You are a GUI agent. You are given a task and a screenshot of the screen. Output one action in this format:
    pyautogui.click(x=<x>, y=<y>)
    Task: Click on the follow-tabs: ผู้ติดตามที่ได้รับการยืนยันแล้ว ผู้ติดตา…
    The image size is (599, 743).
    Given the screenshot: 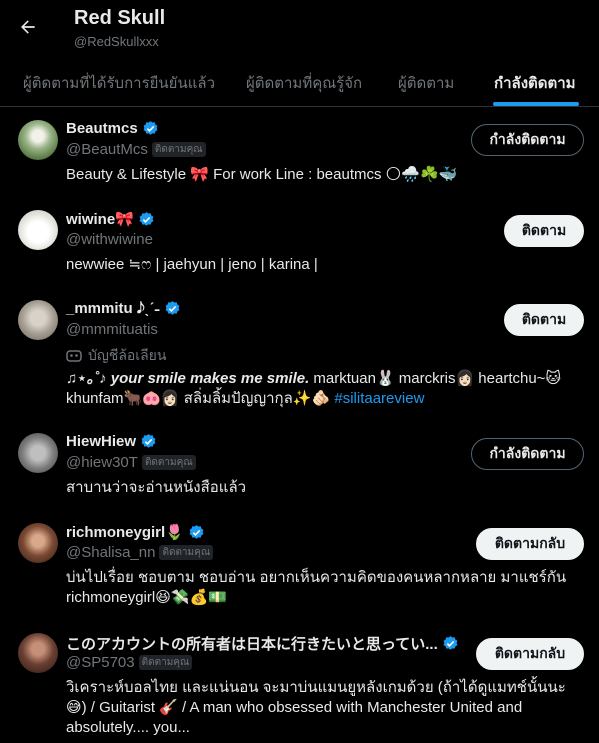 What is the action you would take?
    pyautogui.click(x=299, y=83)
    